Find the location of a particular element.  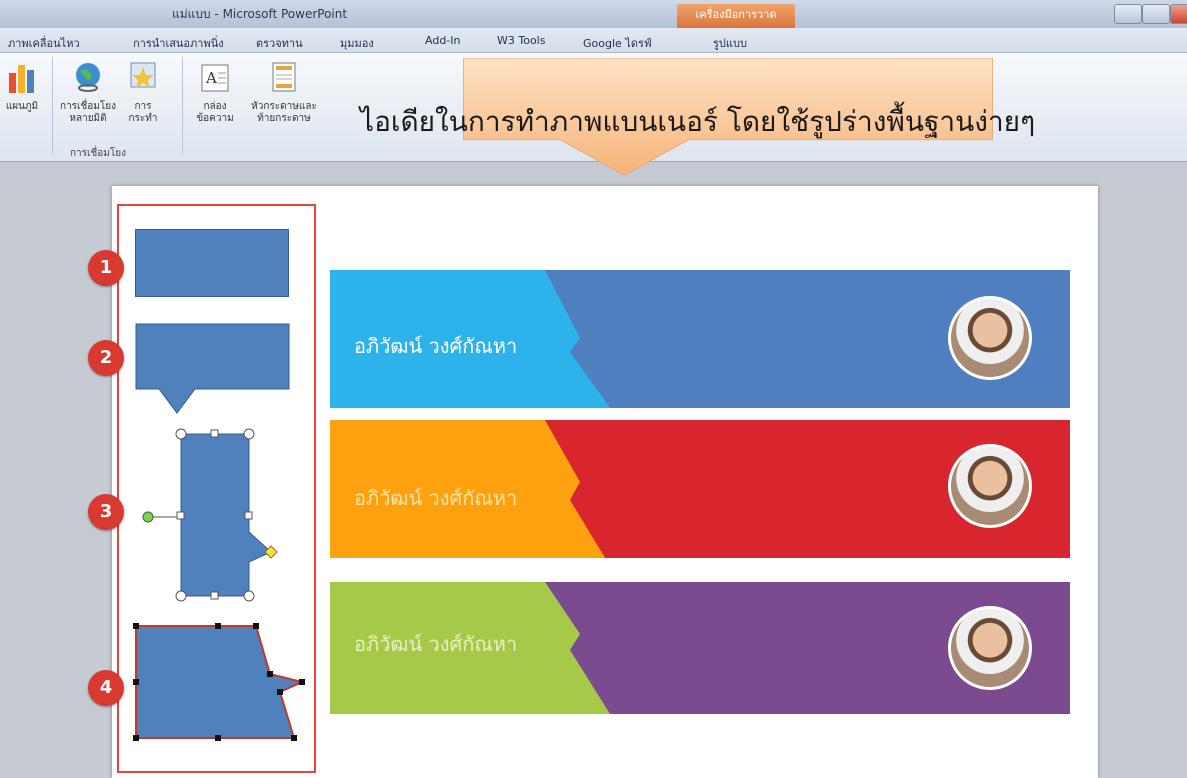

chart-label: แผนภูมิ is located at coordinates (22, 106).